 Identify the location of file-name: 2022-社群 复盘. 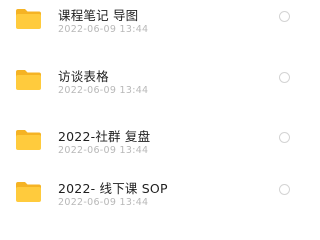
(104, 136).